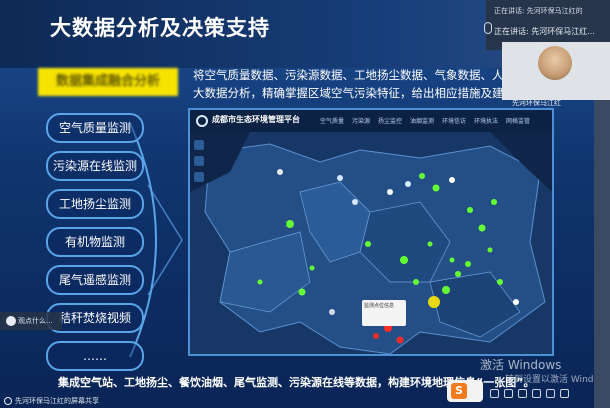 This screenshot has height=408, width=610. What do you see at coordinates (353, 75) in the screenshot?
I see `description-line-1: 将空气质量数据、污染源数据、工地扬尘数据、气象数据、人类活` at bounding box center [353, 75].